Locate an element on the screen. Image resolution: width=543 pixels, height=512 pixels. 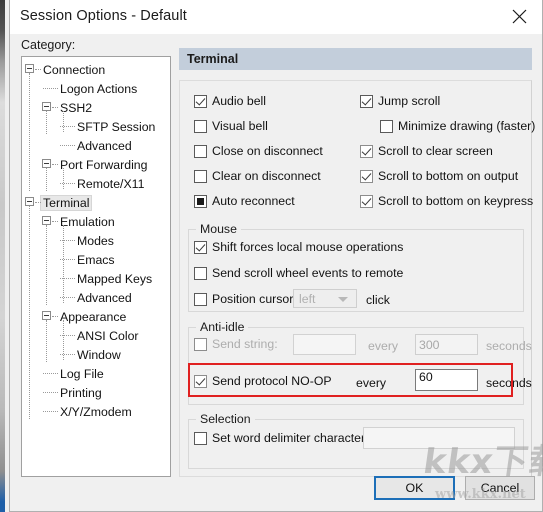
chevron-down-icon is located at coordinates (343, 299).